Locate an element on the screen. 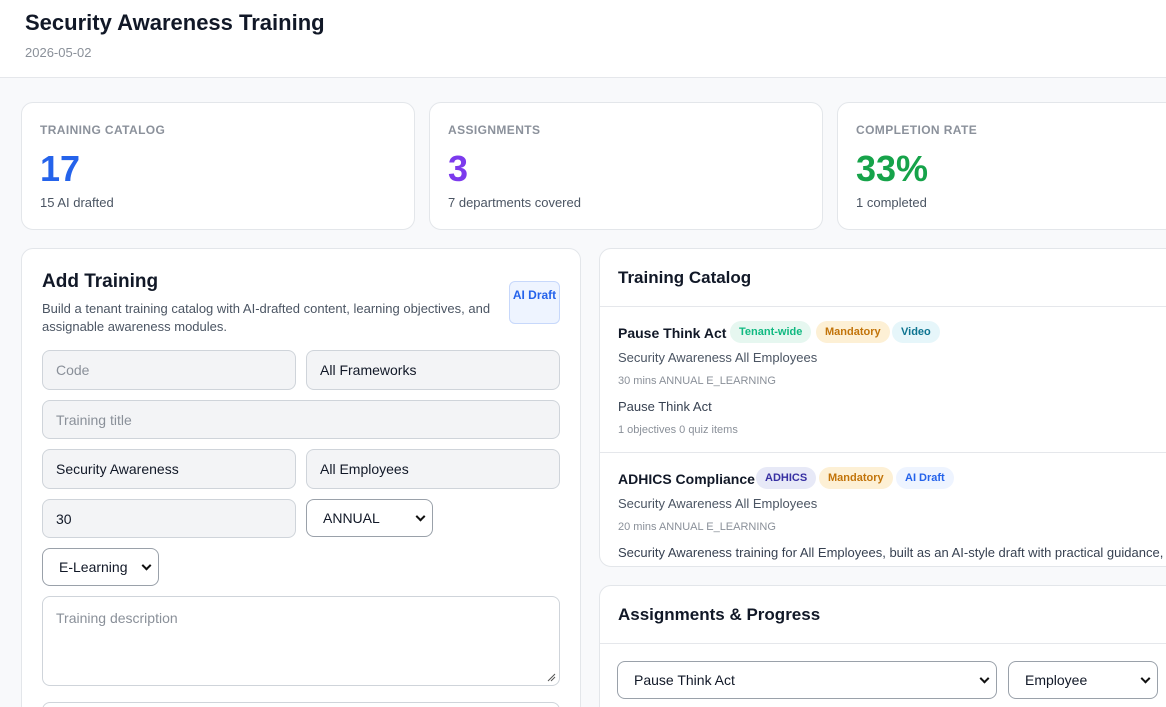 This screenshot has width=1166, height=707. audience-input: All Employees is located at coordinates (433, 469).